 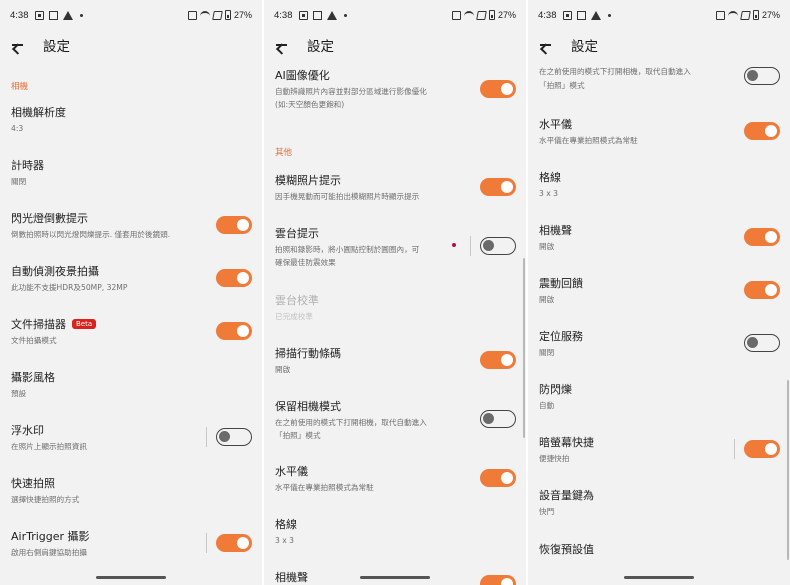 What do you see at coordinates (131, 172) in the screenshot?
I see `setting-timer: 計時器 關閉` at bounding box center [131, 172].